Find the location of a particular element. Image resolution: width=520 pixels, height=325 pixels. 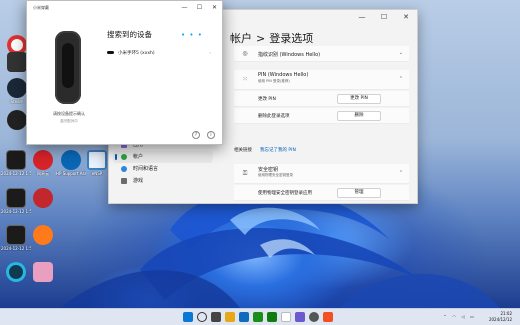

desktop-icon-netease: 网易云 is located at coordinates (43, 163).